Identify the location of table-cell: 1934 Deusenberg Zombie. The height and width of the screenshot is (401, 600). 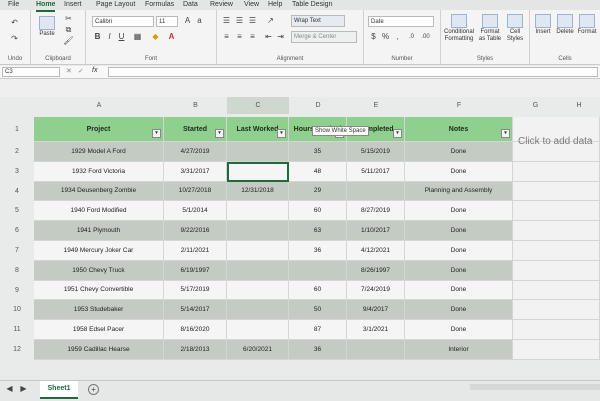
(99, 191).